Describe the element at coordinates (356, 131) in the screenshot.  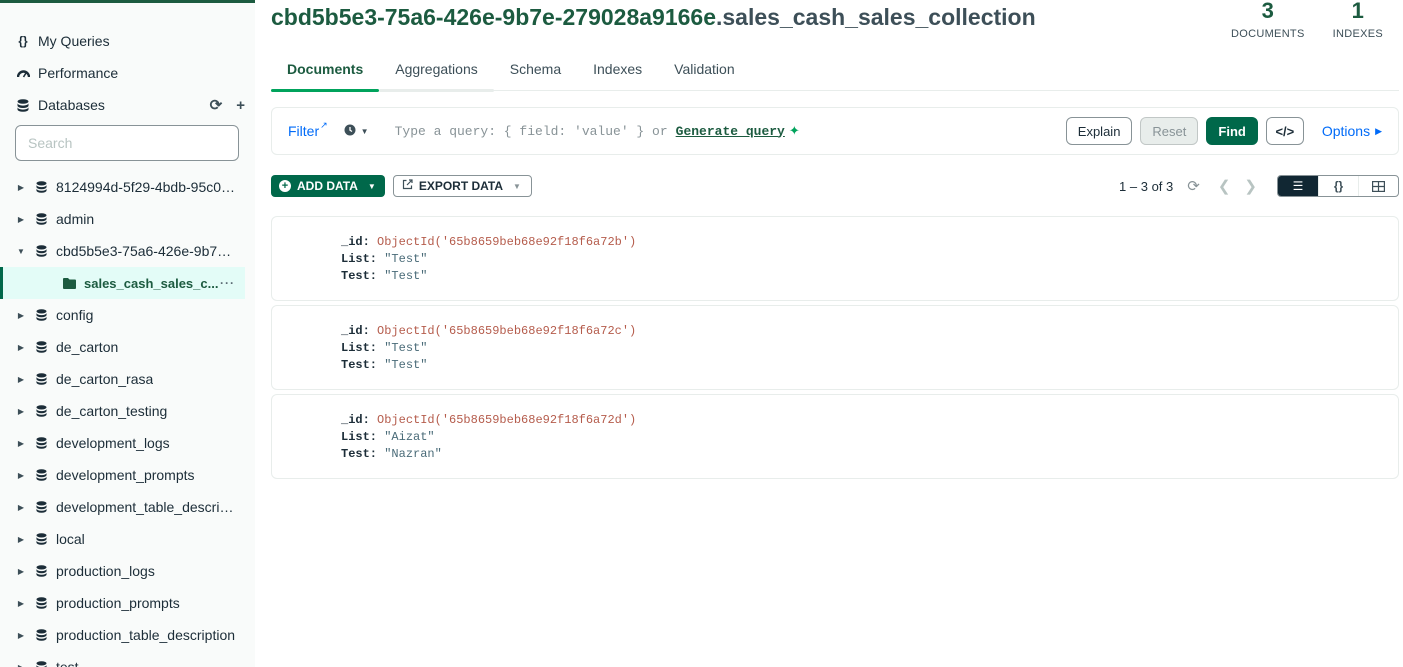
I see `query-history-button: ▼` at that location.